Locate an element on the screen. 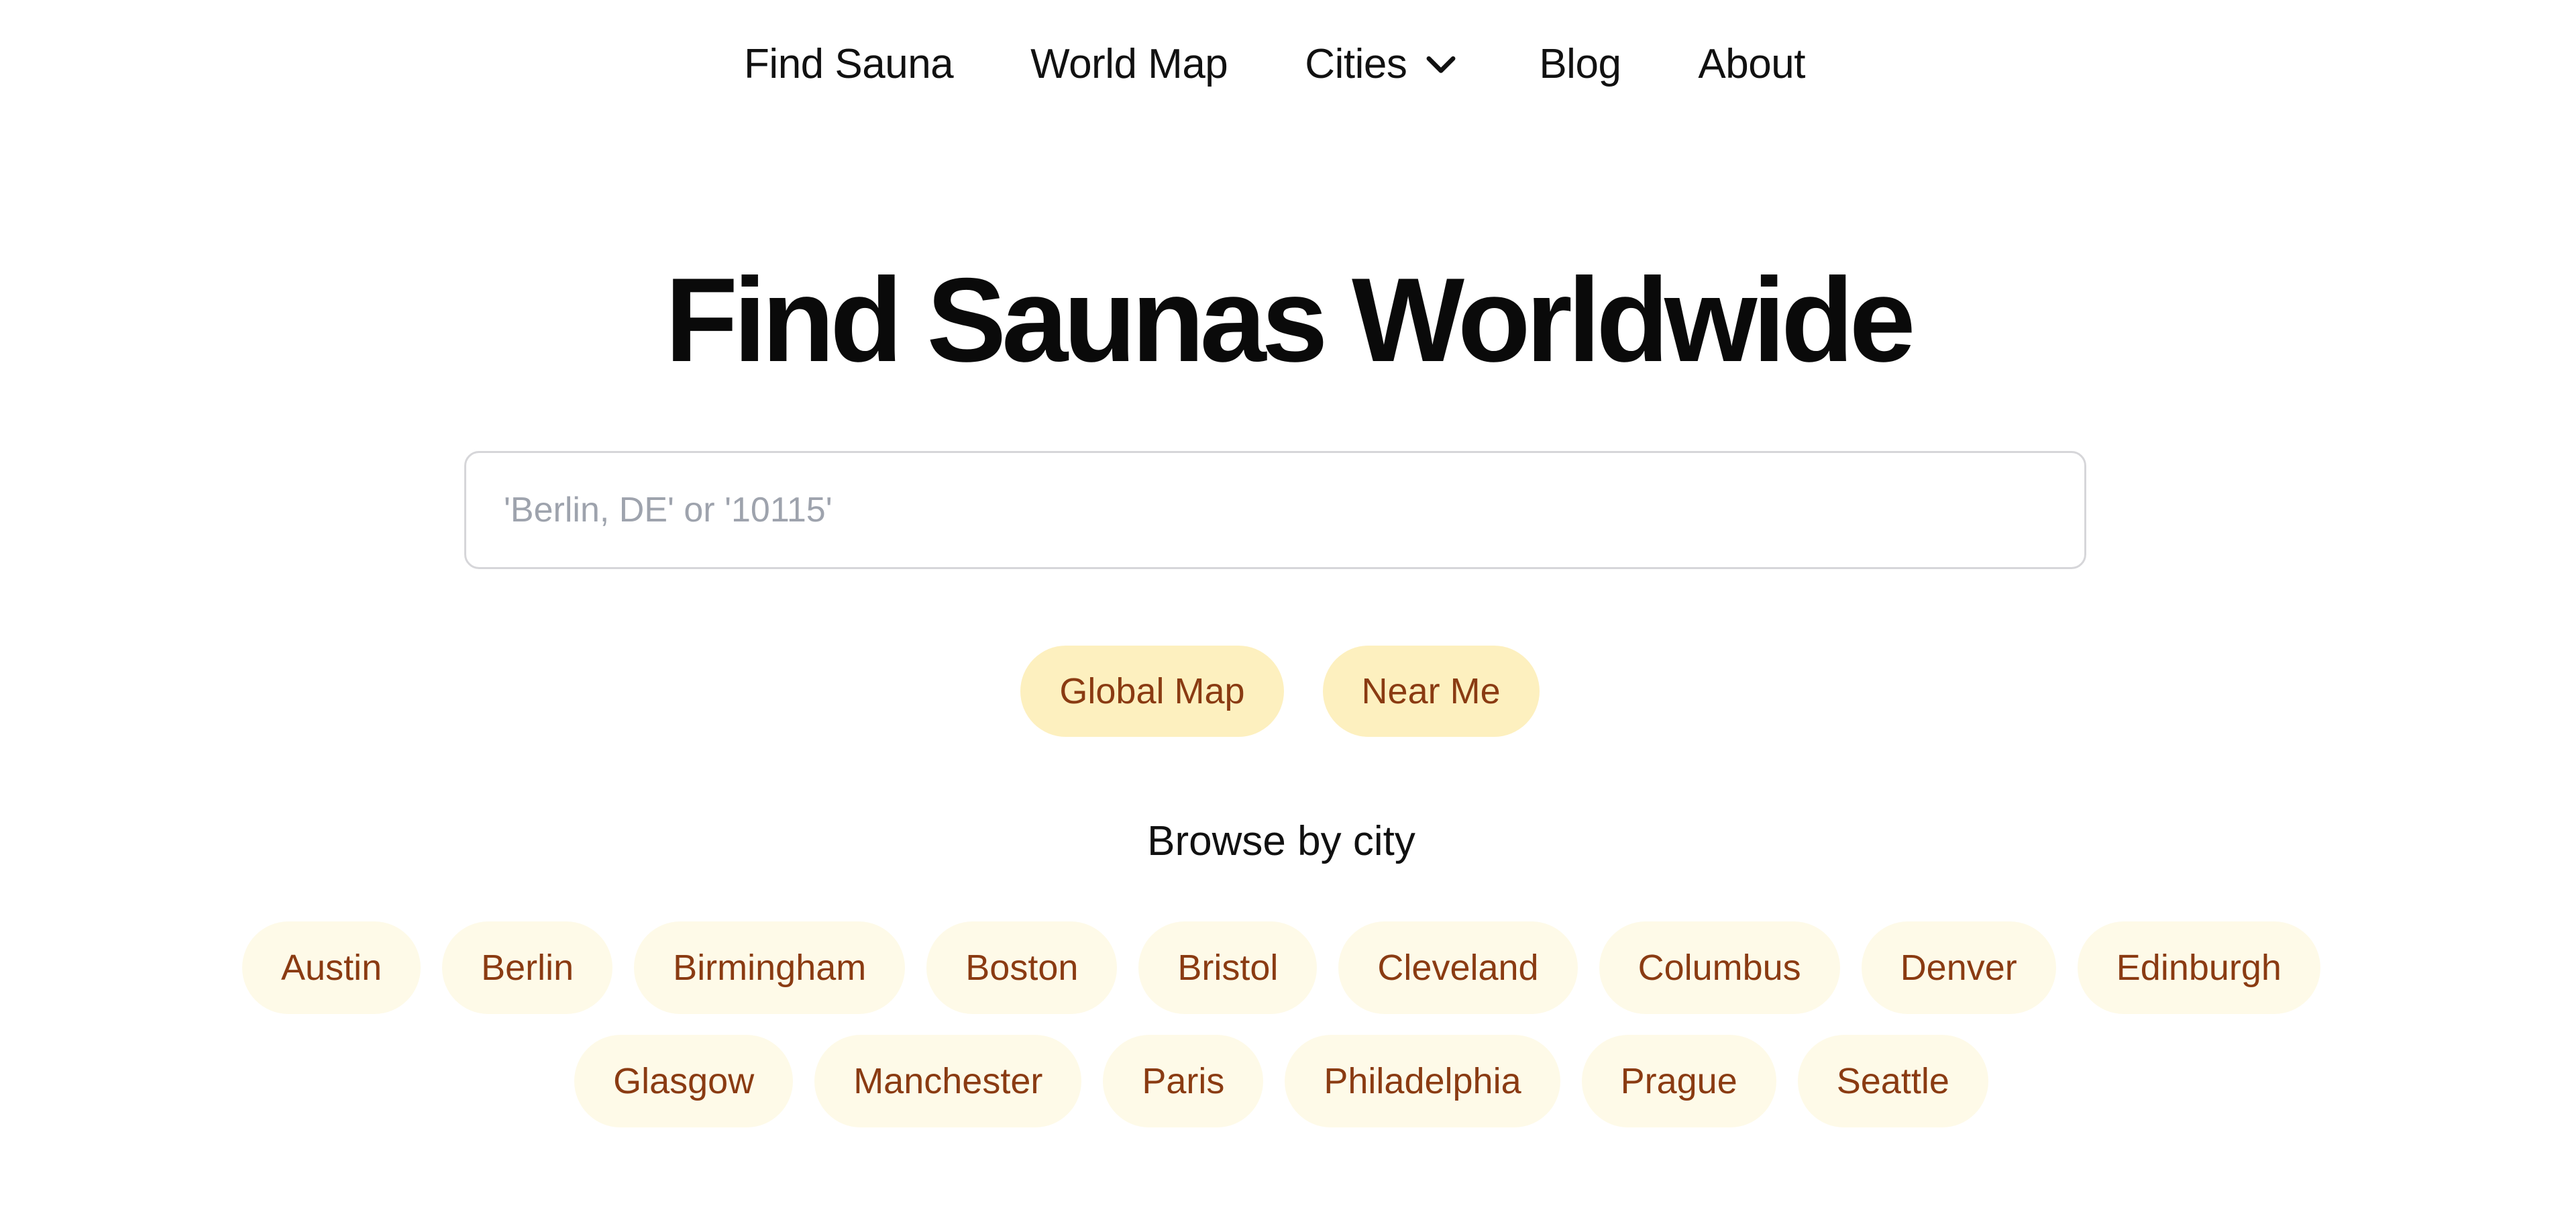  nav-find-sauna-label: Find Sauna is located at coordinates (849, 63).